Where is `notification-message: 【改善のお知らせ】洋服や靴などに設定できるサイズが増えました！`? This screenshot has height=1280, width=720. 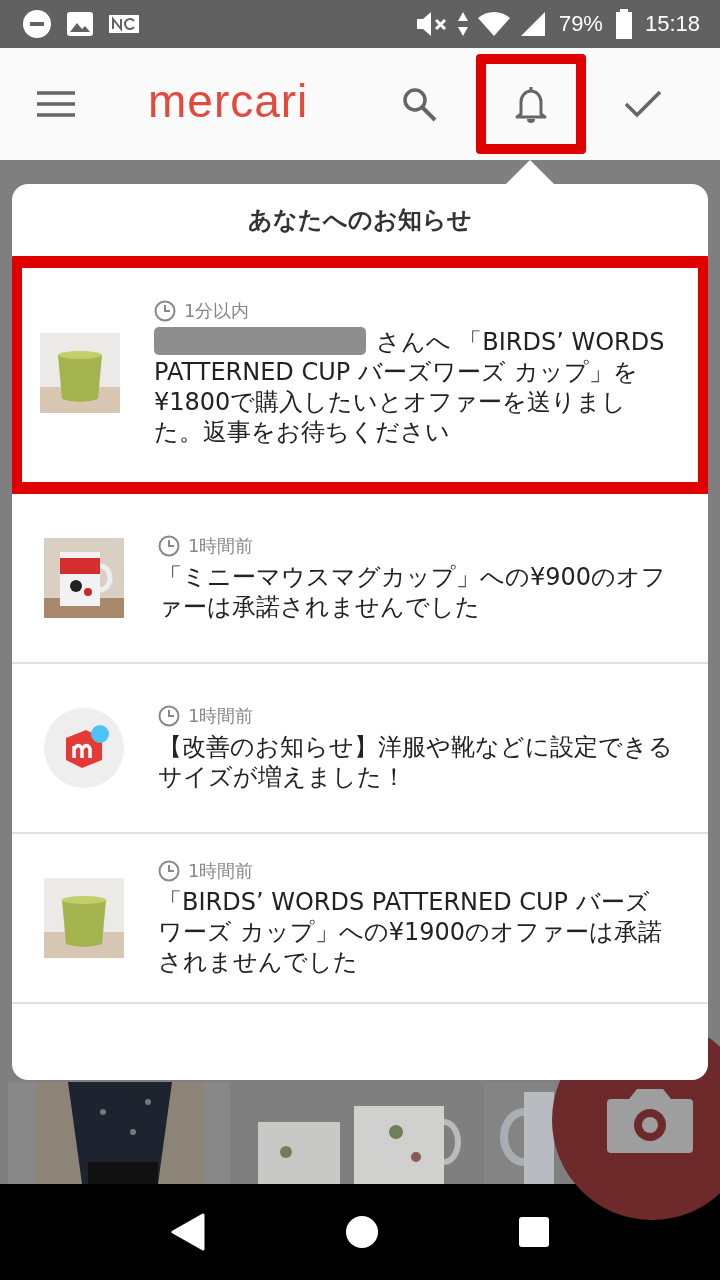
notification-message: 【改善のお知らせ】洋服や靴などに設定できるサイズが増えました！ is located at coordinates (415, 762).